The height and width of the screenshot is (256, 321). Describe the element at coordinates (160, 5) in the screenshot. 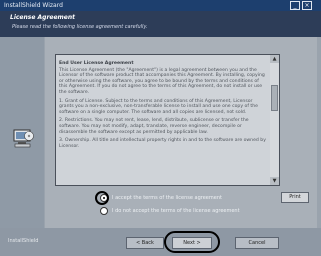

I see `title-bar: InstallShield Wizard _ ×` at that location.